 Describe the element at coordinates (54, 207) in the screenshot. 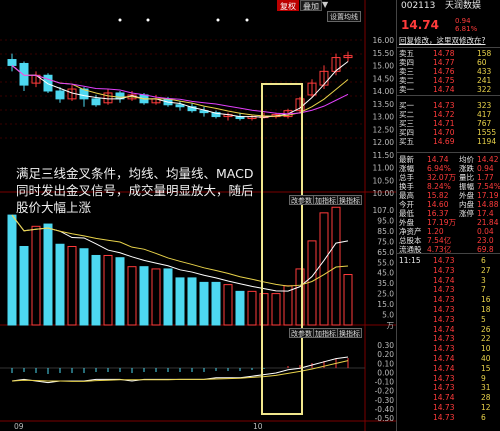

I see `annotation-line-3: 股价大幅上涨` at that location.